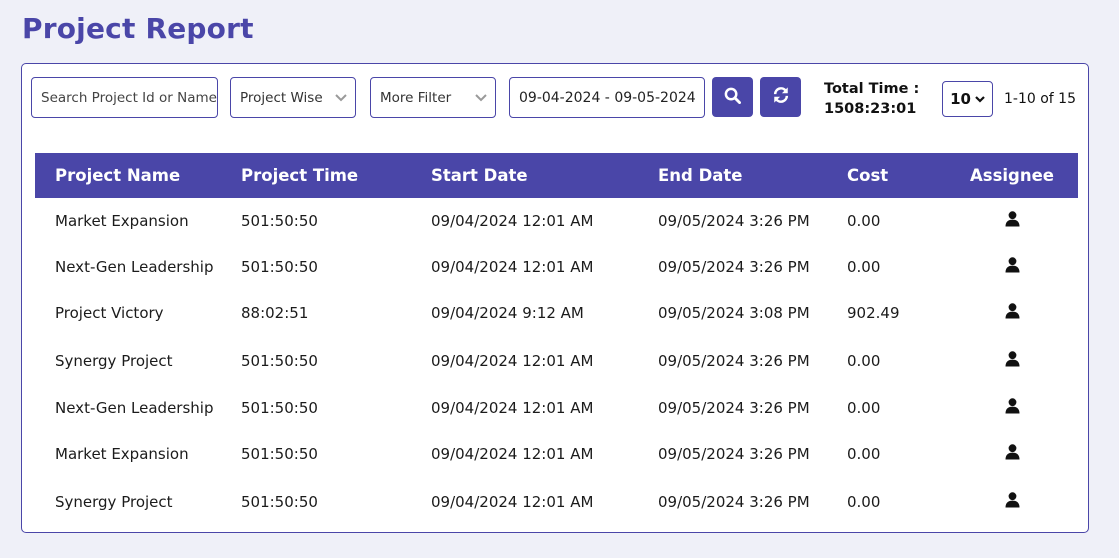  Describe the element at coordinates (1012, 175) in the screenshot. I see `column-header-assignee: Assignee` at that location.